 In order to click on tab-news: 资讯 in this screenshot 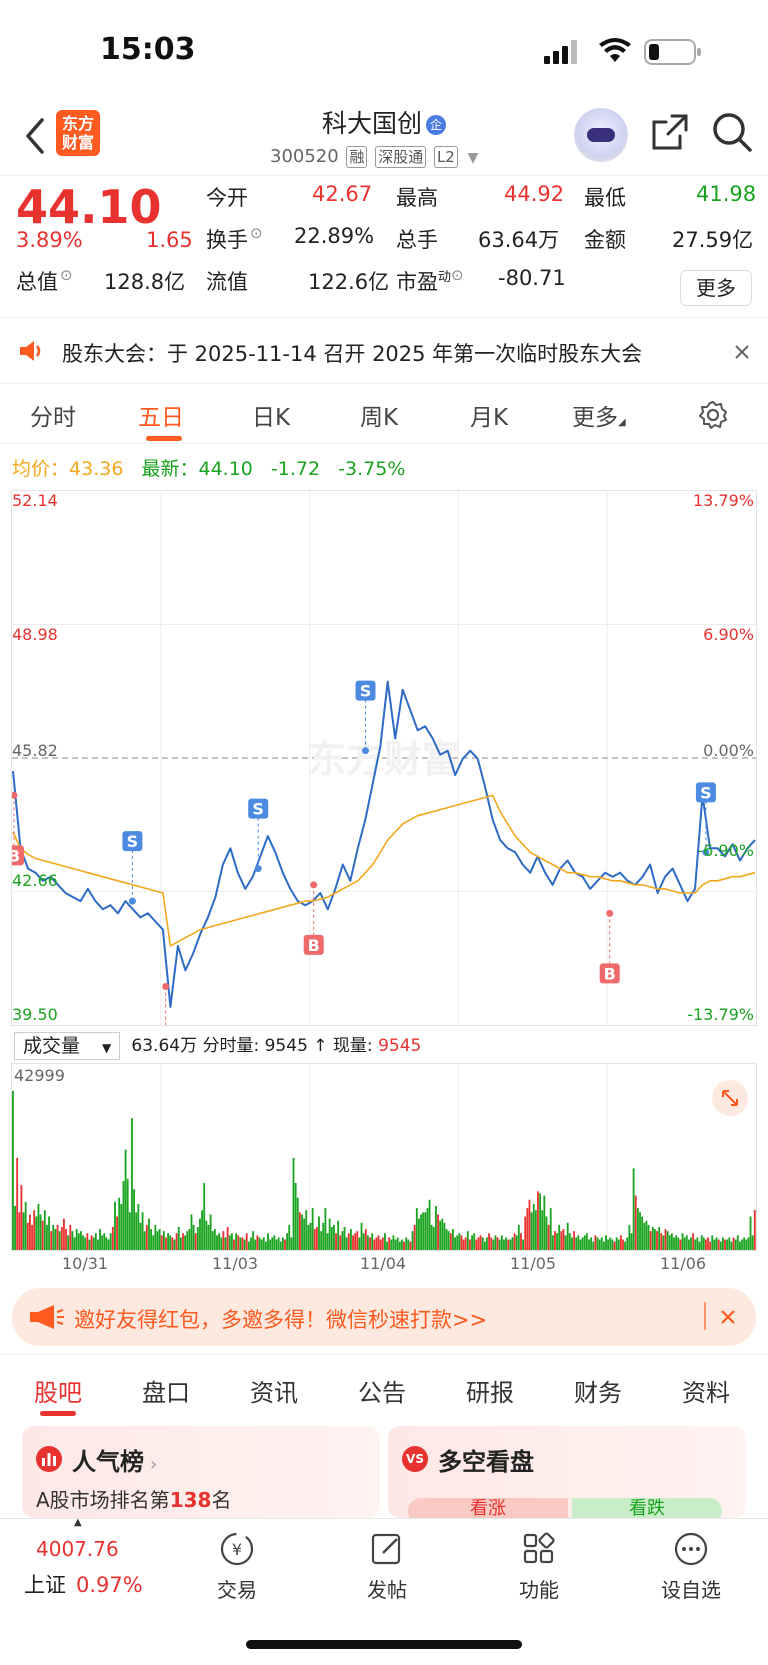, I will do `click(274, 1390)`.